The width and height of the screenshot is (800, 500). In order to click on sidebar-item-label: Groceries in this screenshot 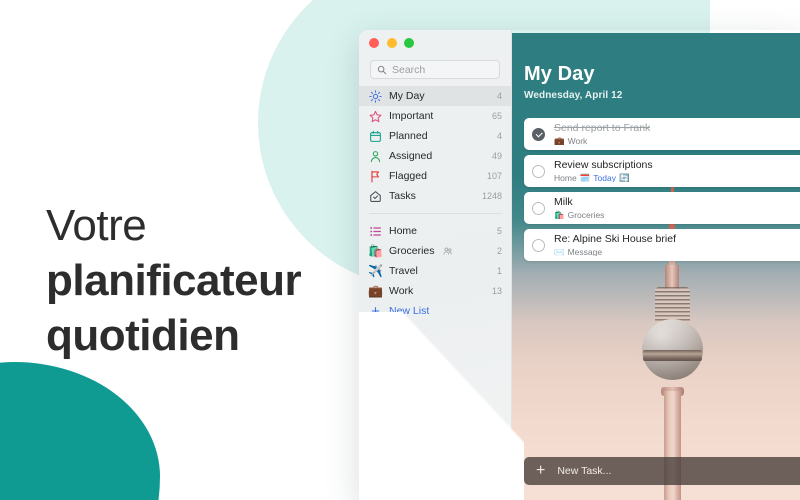, I will do `click(412, 251)`.